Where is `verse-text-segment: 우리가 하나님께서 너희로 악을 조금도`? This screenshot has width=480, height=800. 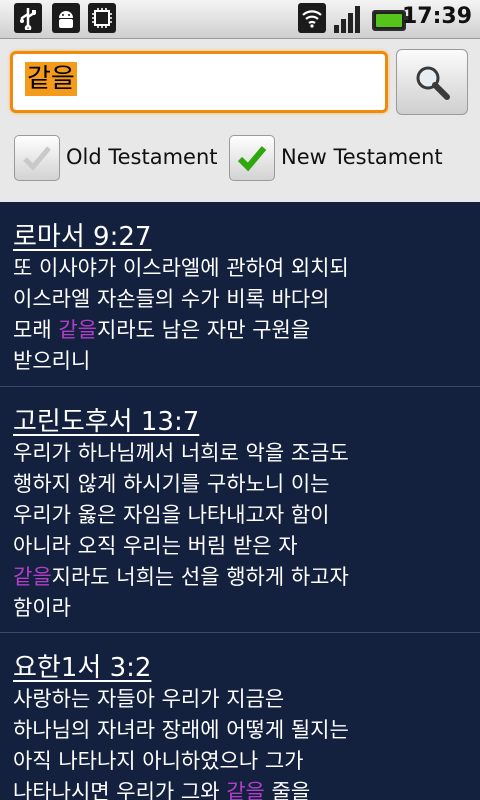 verse-text-segment: 우리가 하나님께서 너희로 악을 조금도 is located at coordinates (181, 453).